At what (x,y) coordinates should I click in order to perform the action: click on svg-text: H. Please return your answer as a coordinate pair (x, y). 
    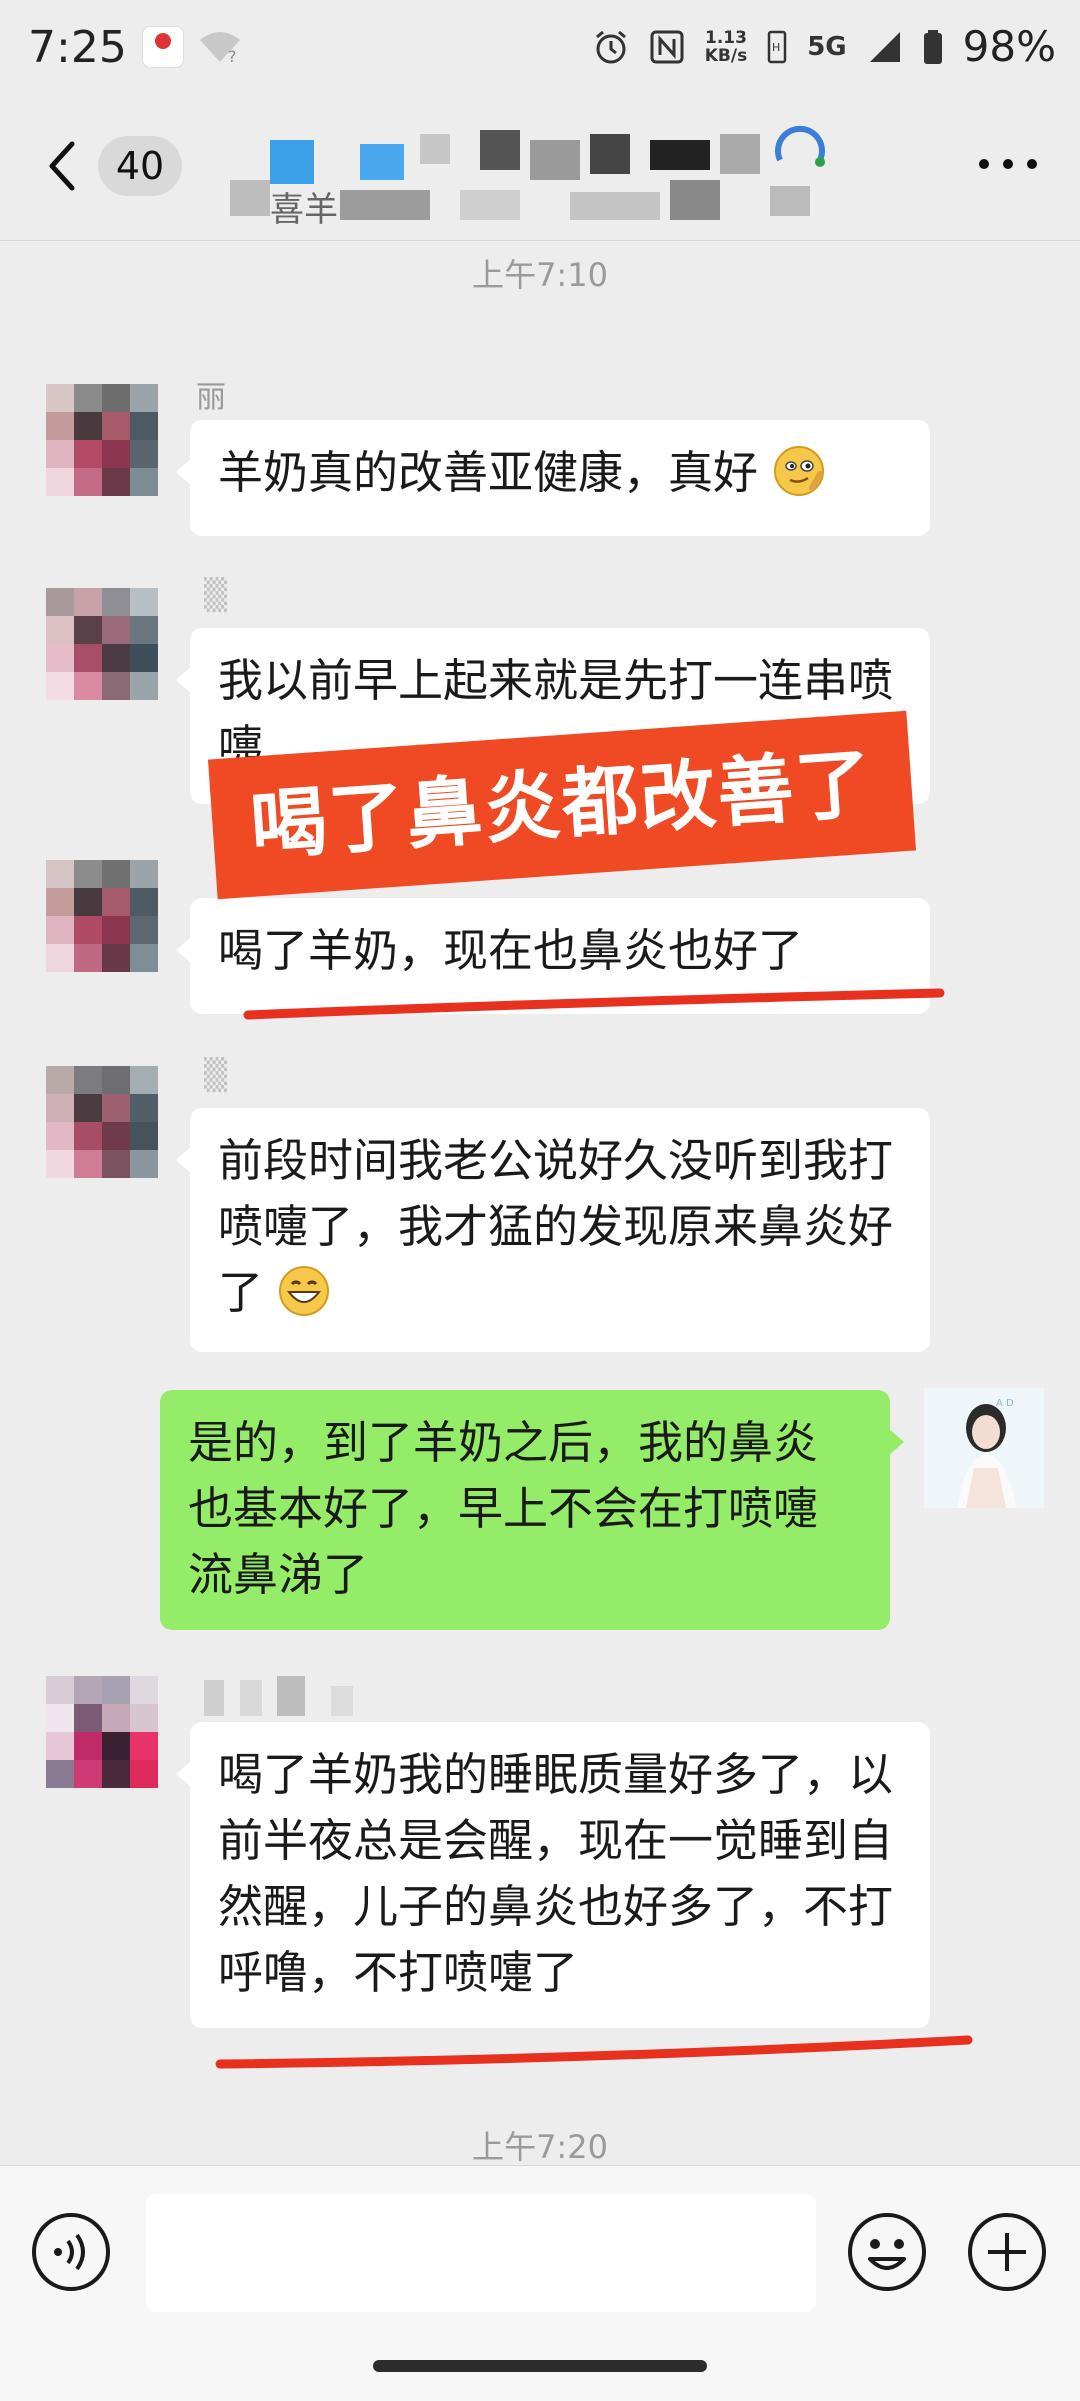
    Looking at the image, I should click on (776, 47).